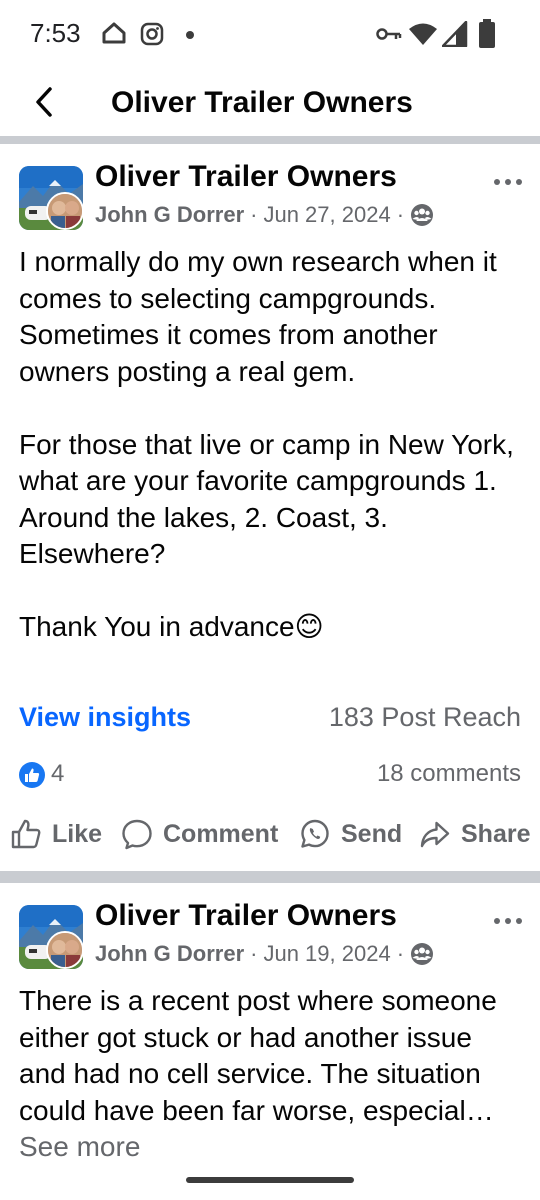 This screenshot has width=540, height=1200. What do you see at coordinates (435, 834) in the screenshot?
I see `share-icon` at bounding box center [435, 834].